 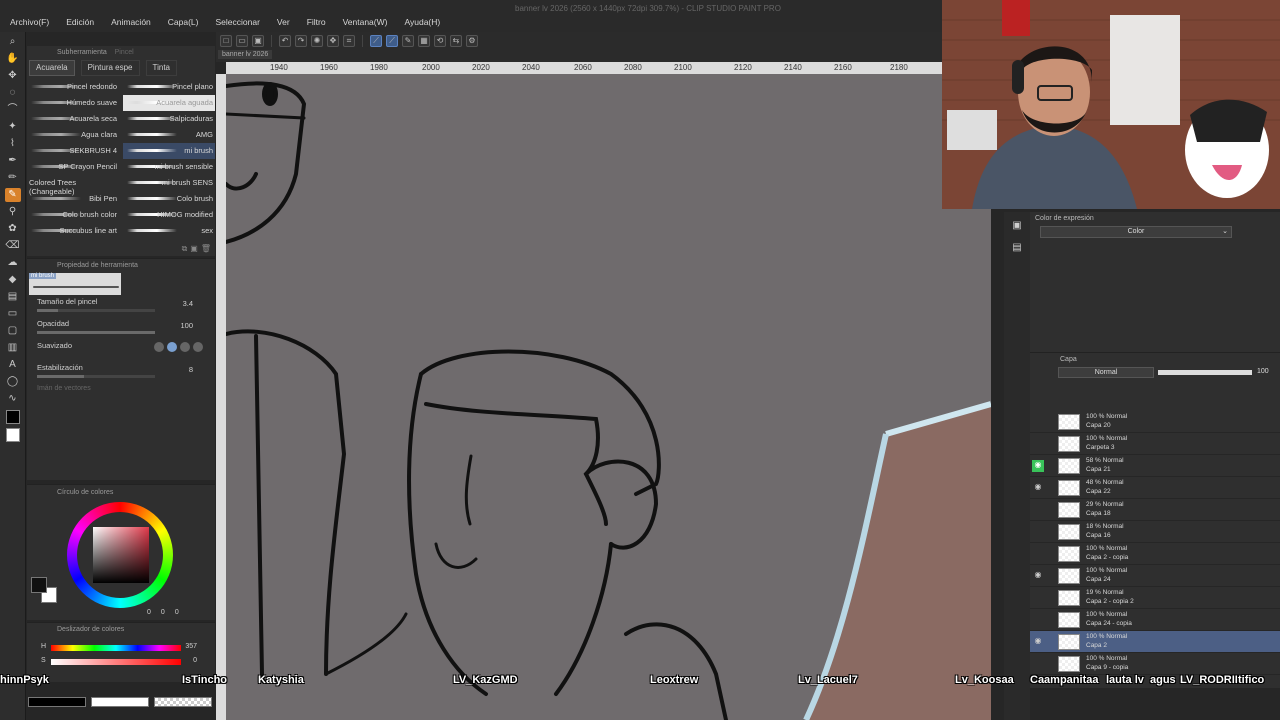 What do you see at coordinates (116, 648) in the screenshot?
I see `hue-slider` at bounding box center [116, 648].